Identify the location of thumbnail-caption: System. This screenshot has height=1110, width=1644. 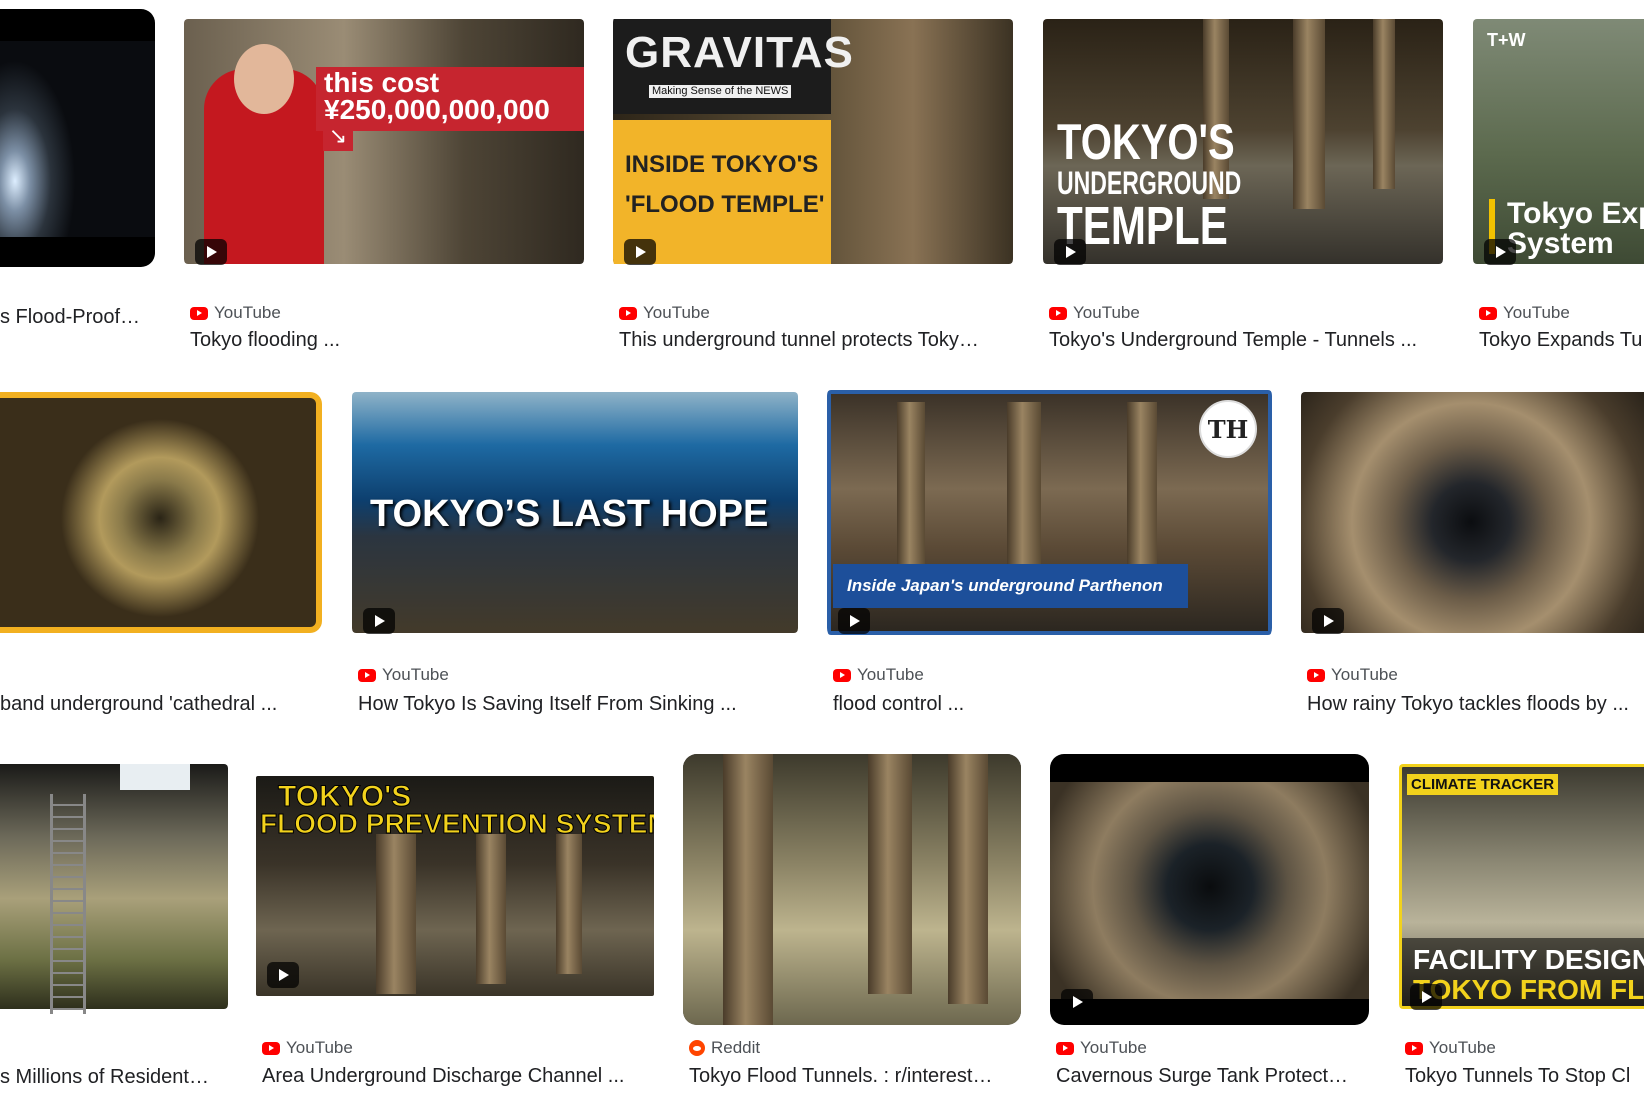
(1560, 243).